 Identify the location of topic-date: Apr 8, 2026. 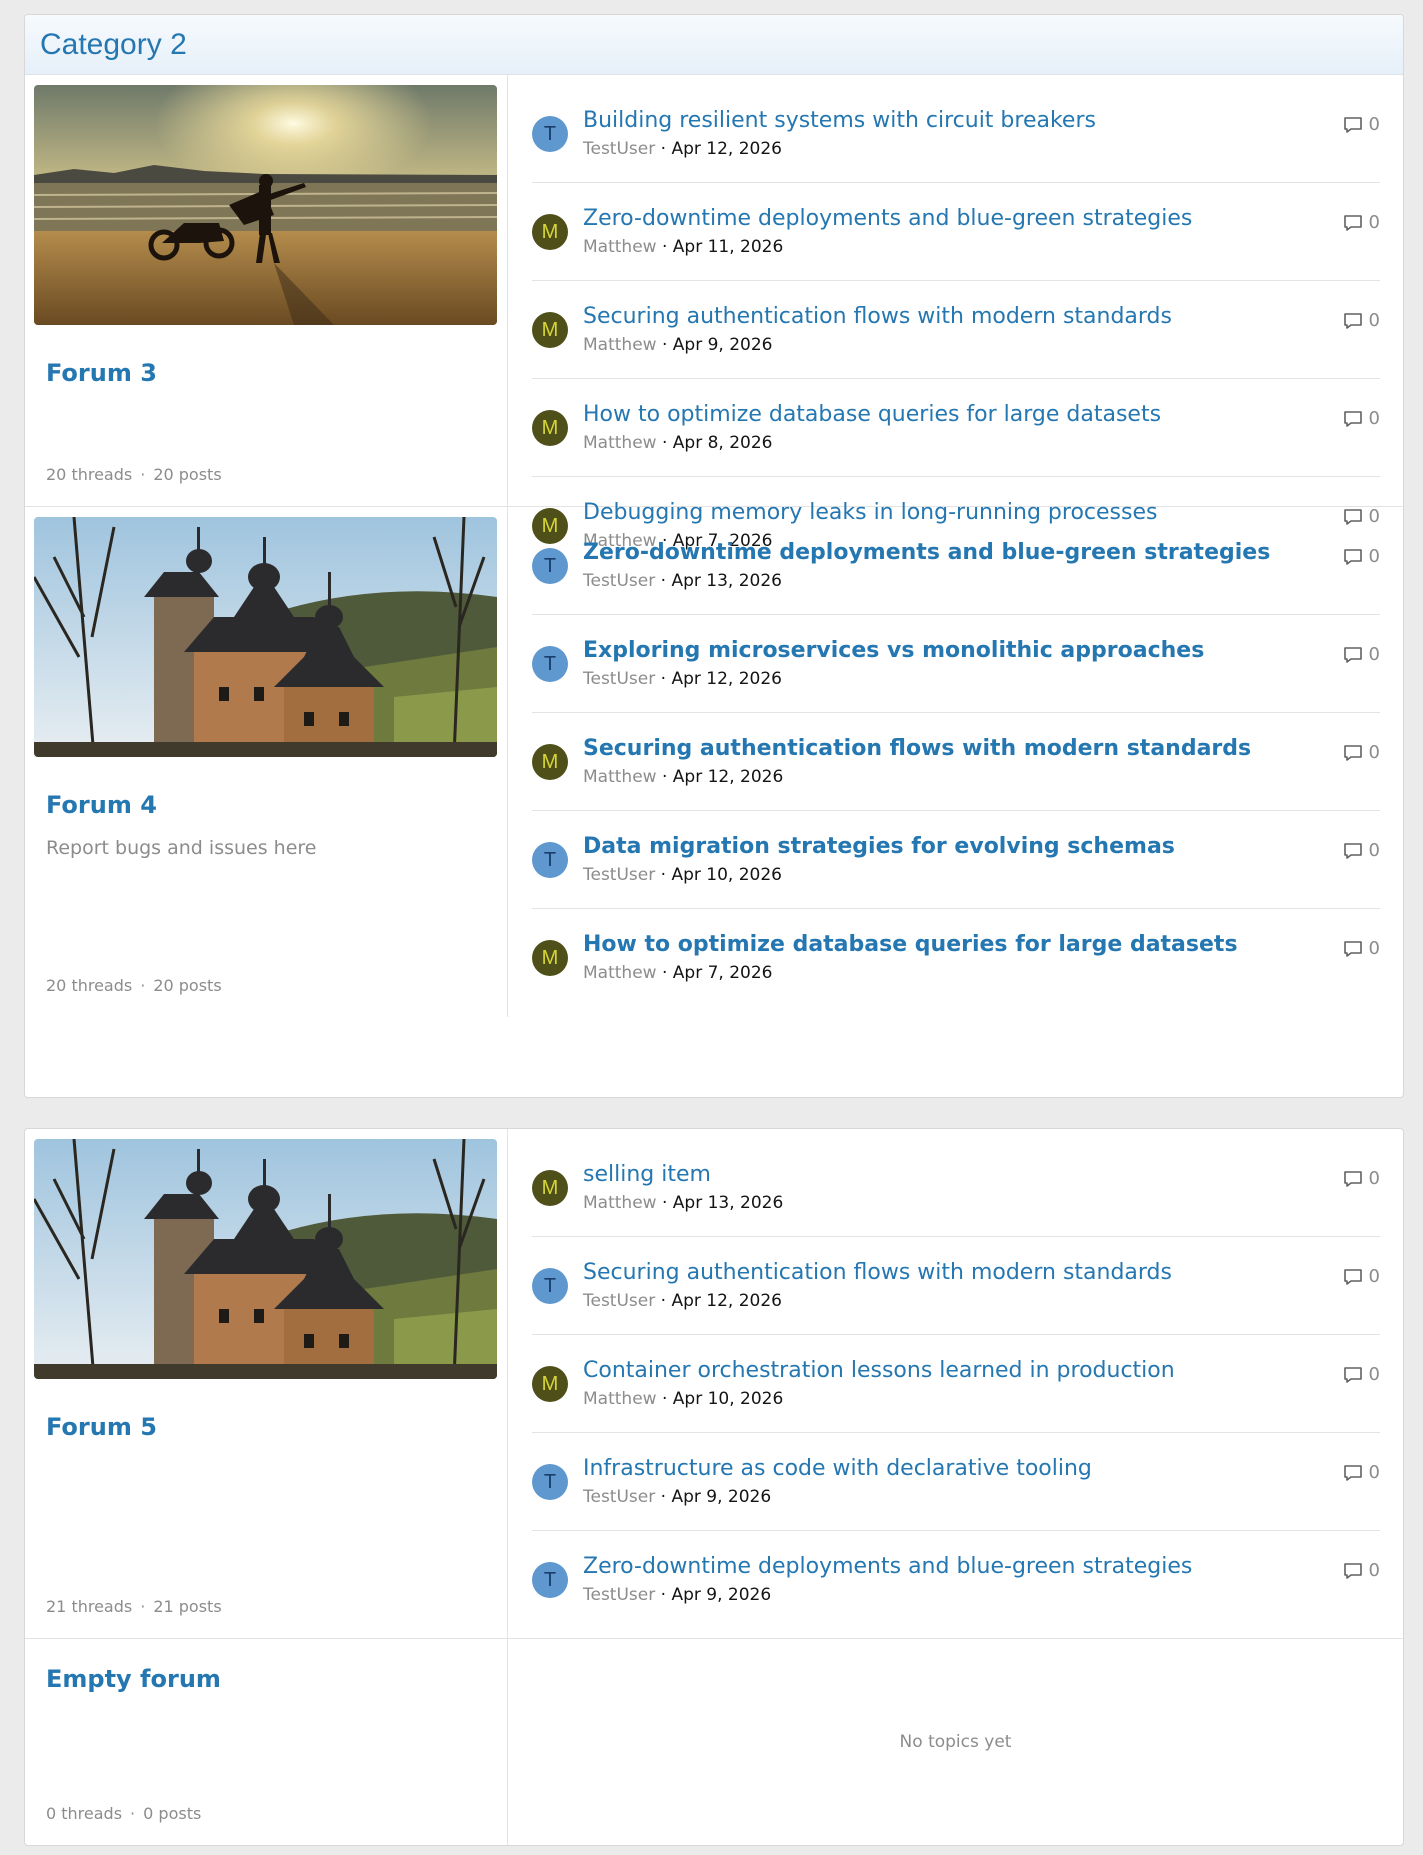
(723, 443).